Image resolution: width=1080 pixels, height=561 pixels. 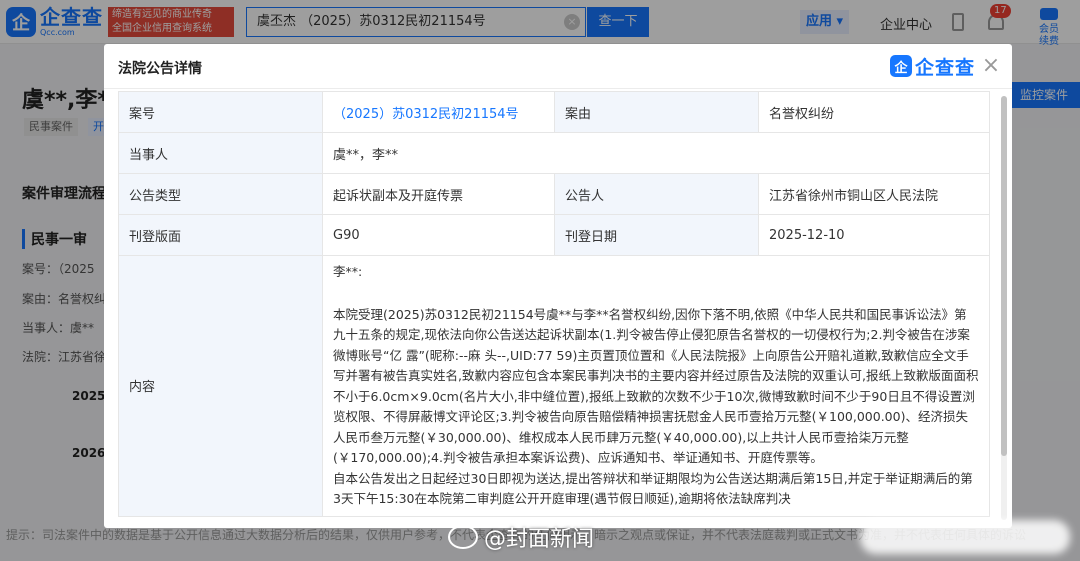 I want to click on news-watermark: @封面新闻, so click(x=521, y=537).